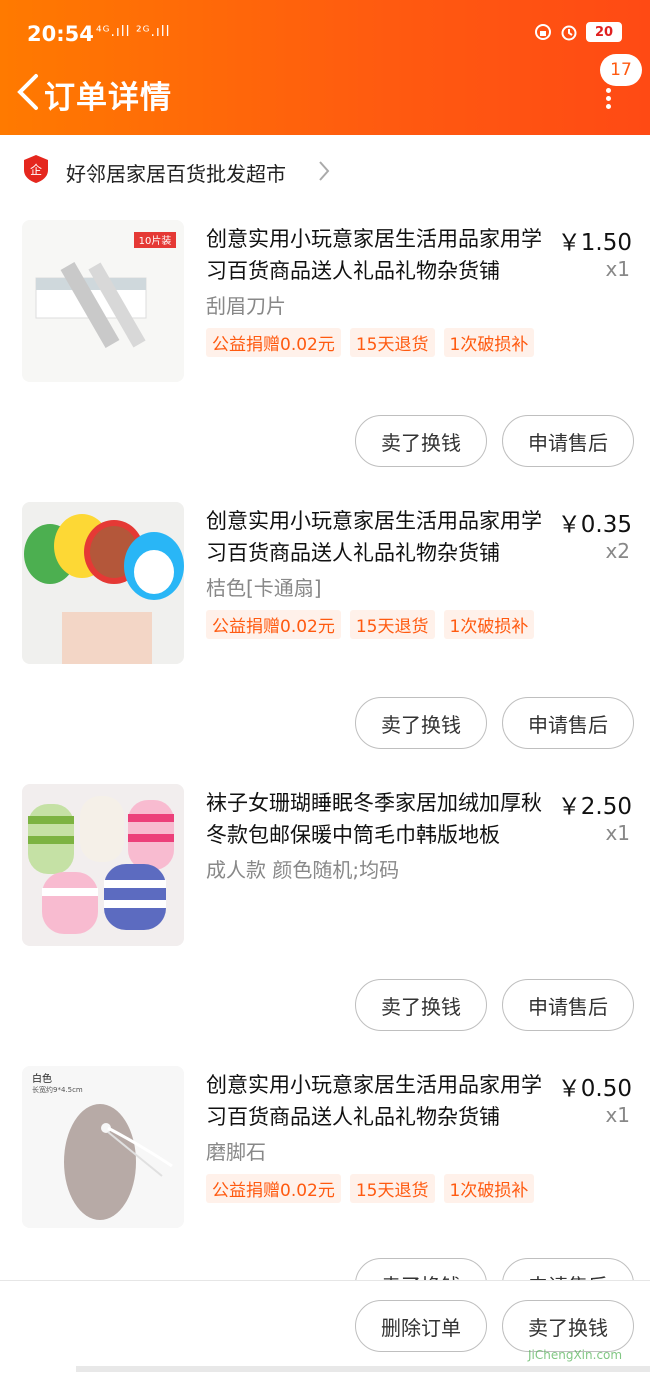  What do you see at coordinates (578, 32) in the screenshot?
I see `status-icons: 20` at bounding box center [578, 32].